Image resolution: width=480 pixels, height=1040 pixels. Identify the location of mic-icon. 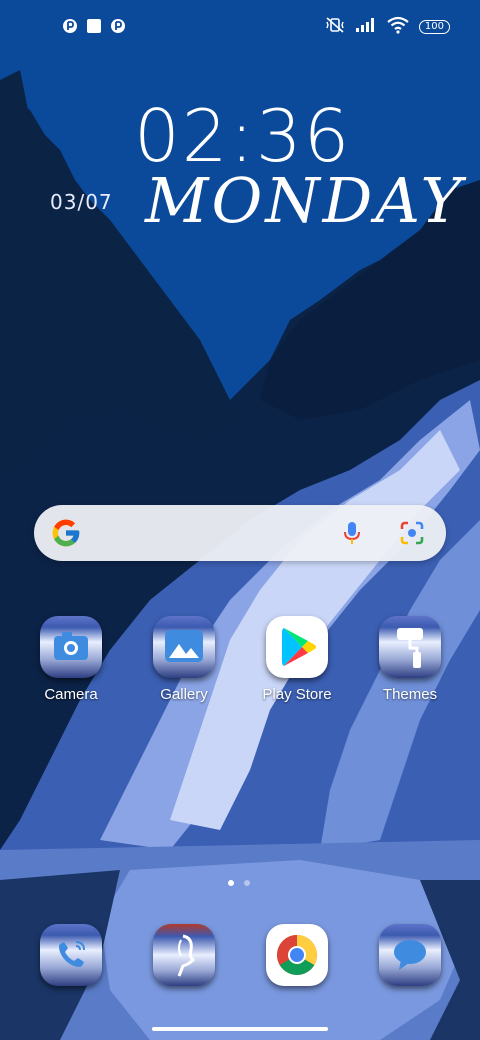
(352, 533).